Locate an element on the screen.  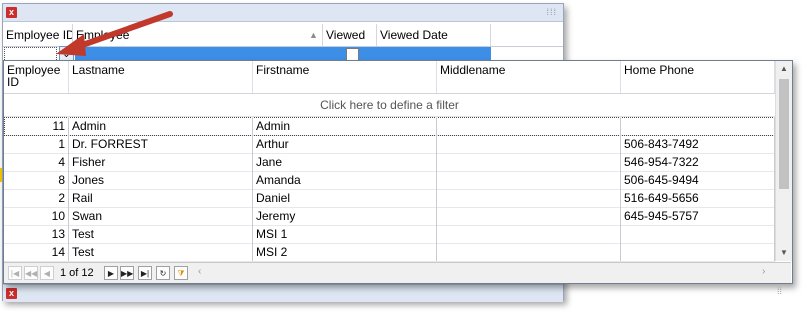
scroll-down-icon: ▼ is located at coordinates (784, 253).